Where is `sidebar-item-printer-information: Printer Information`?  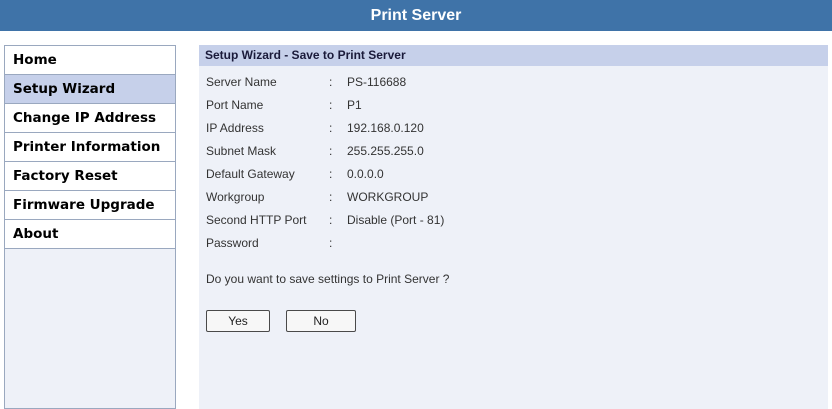 sidebar-item-printer-information: Printer Information is located at coordinates (90, 147).